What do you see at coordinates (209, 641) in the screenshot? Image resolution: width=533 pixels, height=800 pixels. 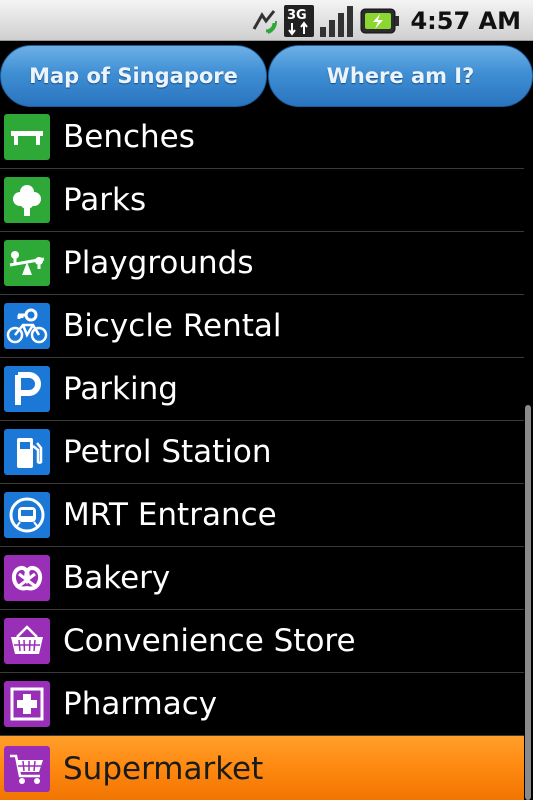 I see `list-item-label: Convenience Store` at bounding box center [209, 641].